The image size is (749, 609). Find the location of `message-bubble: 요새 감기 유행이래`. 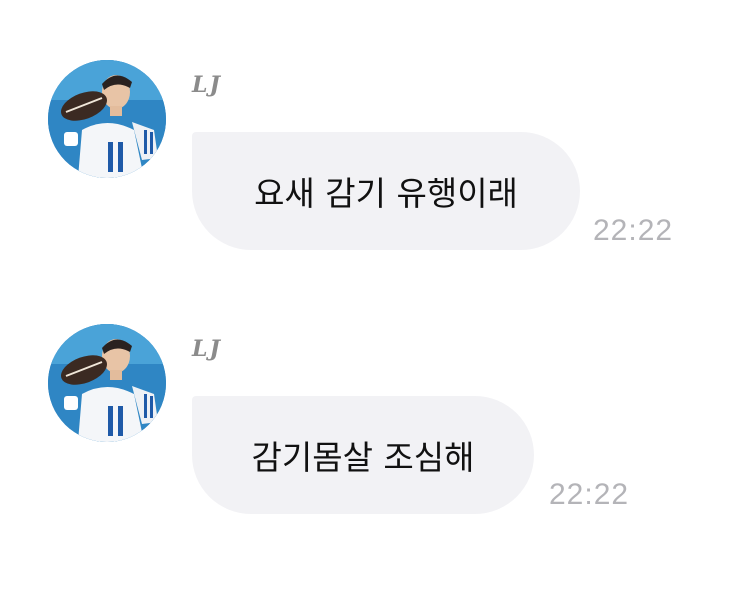

message-bubble: 요새 감기 유행이래 is located at coordinates (386, 191).